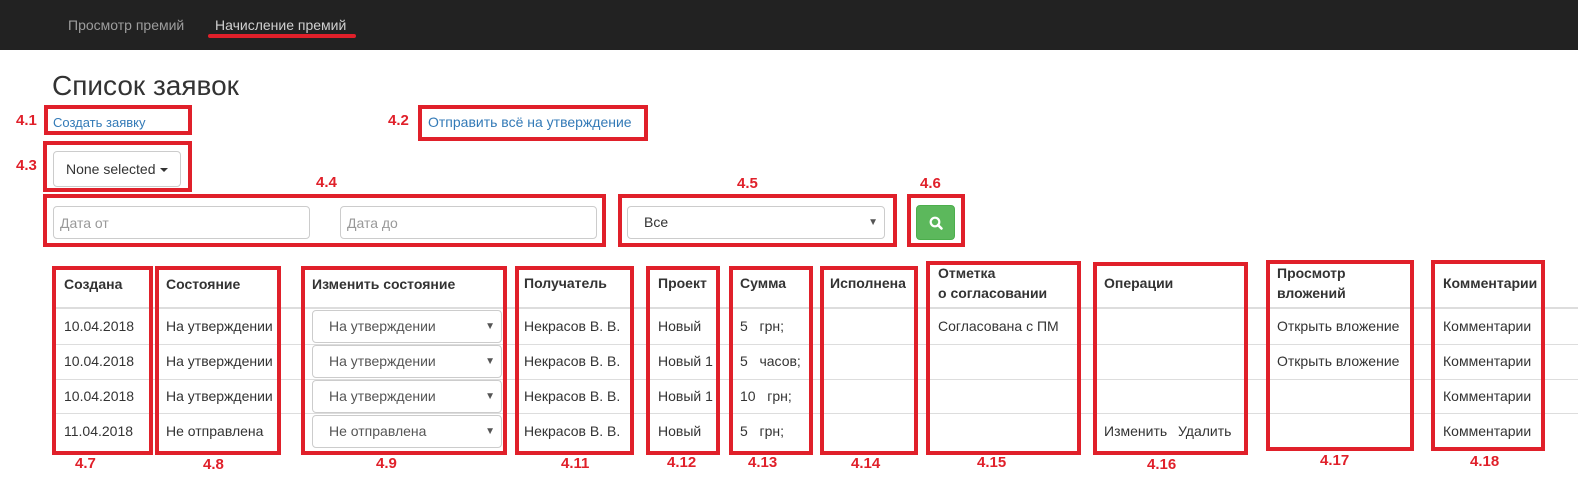 The image size is (1578, 491). I want to click on multiselect-dropdown-button: None selected, so click(117, 169).